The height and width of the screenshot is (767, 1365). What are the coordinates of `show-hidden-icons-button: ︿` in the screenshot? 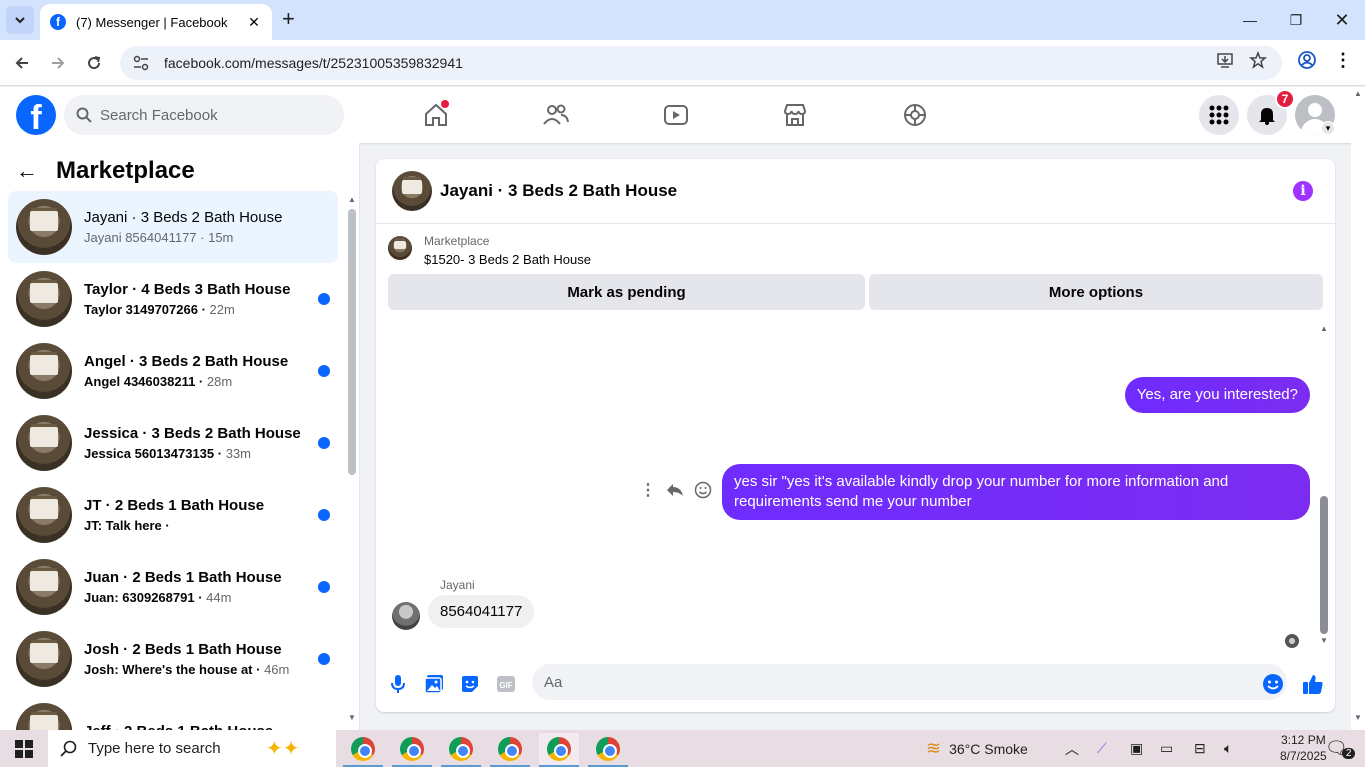 It's located at (1072, 748).